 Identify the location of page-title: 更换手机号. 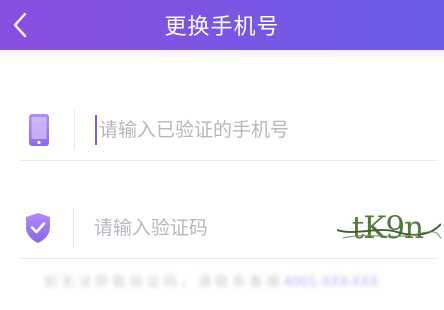
(222, 27).